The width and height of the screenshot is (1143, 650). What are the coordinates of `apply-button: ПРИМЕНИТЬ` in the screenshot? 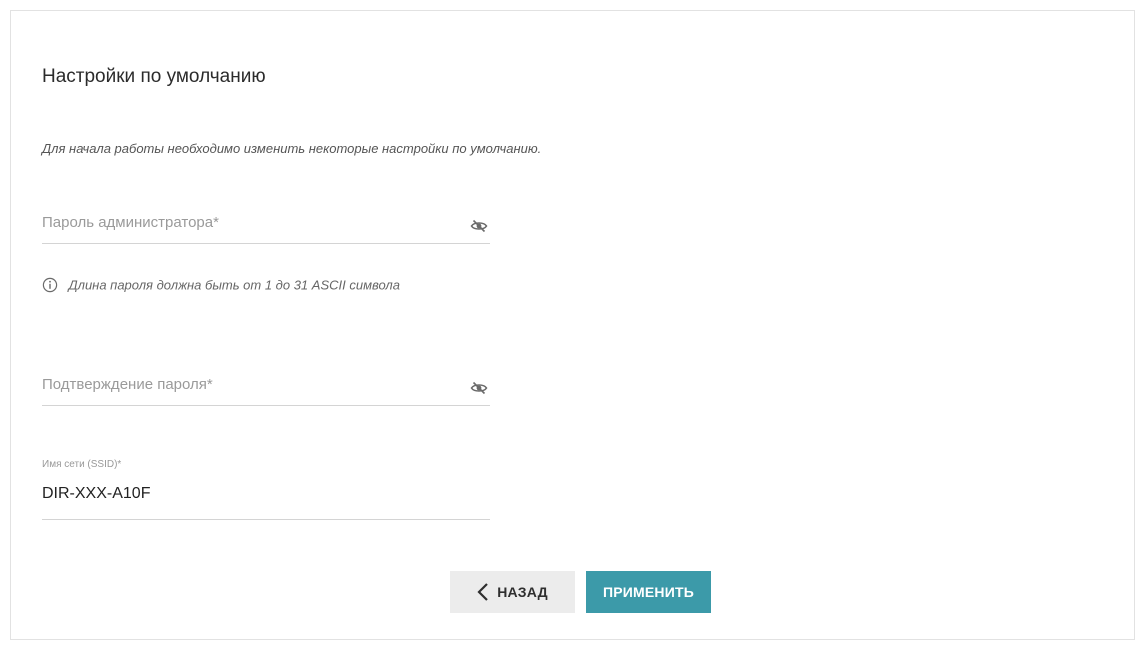 It's located at (648, 592).